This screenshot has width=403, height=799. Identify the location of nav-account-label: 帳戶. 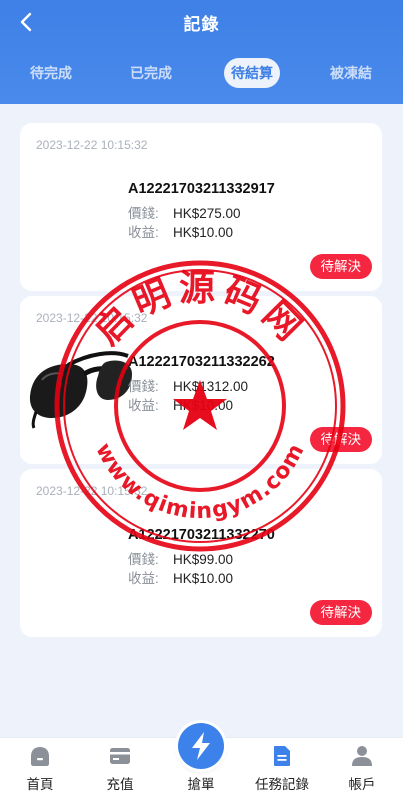
(362, 784).